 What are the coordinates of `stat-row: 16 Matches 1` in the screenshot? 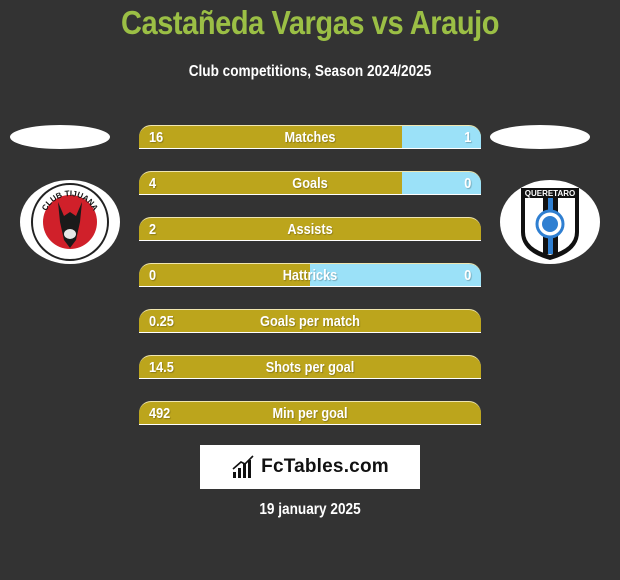 It's located at (310, 137).